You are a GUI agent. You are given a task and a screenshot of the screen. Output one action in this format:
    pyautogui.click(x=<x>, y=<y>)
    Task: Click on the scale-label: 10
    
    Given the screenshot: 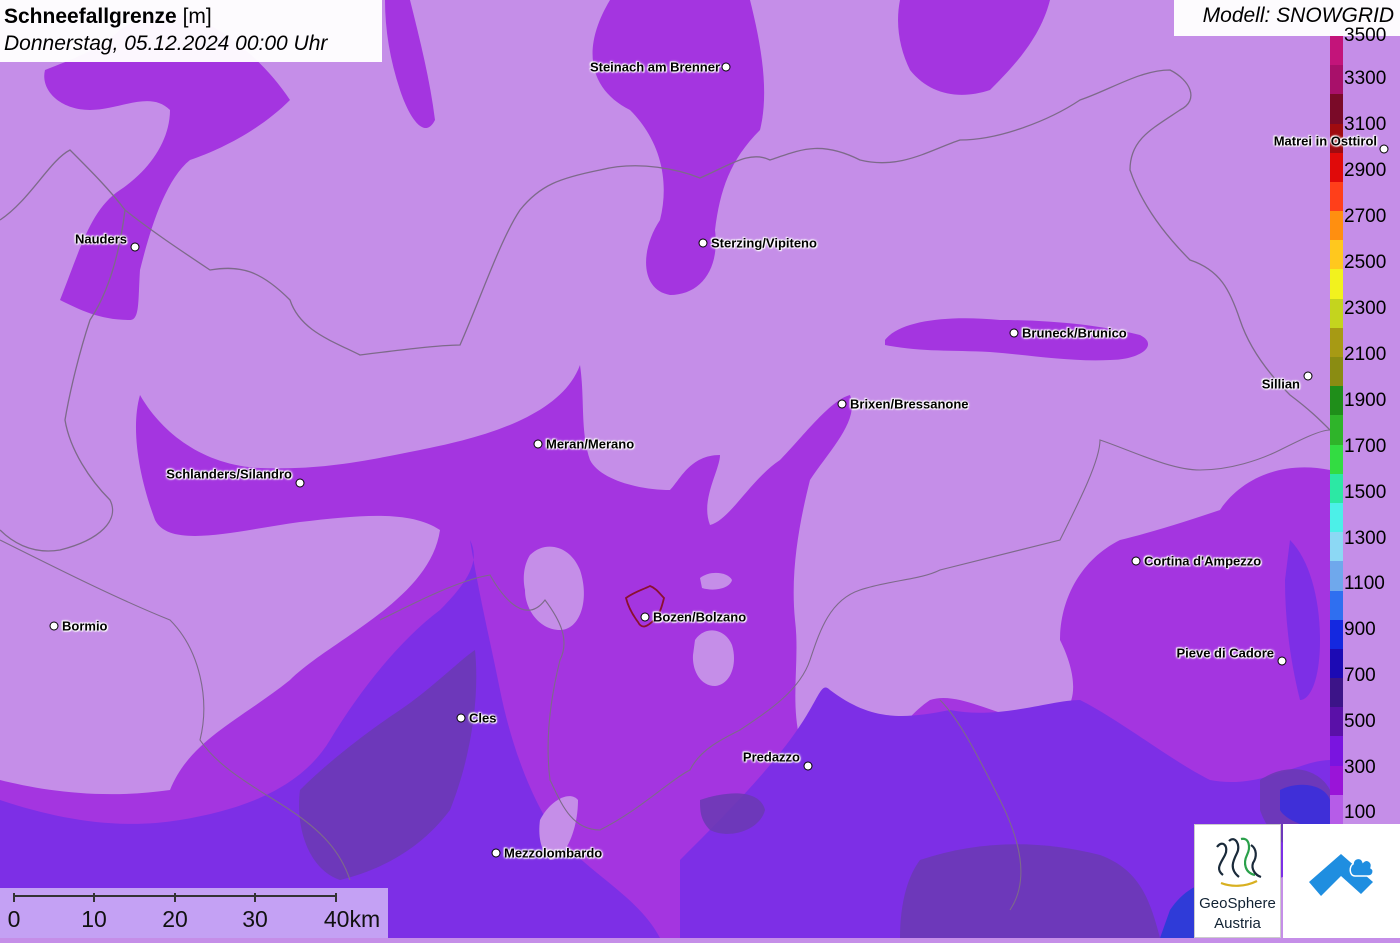 What is the action you would take?
    pyautogui.click(x=94, y=919)
    